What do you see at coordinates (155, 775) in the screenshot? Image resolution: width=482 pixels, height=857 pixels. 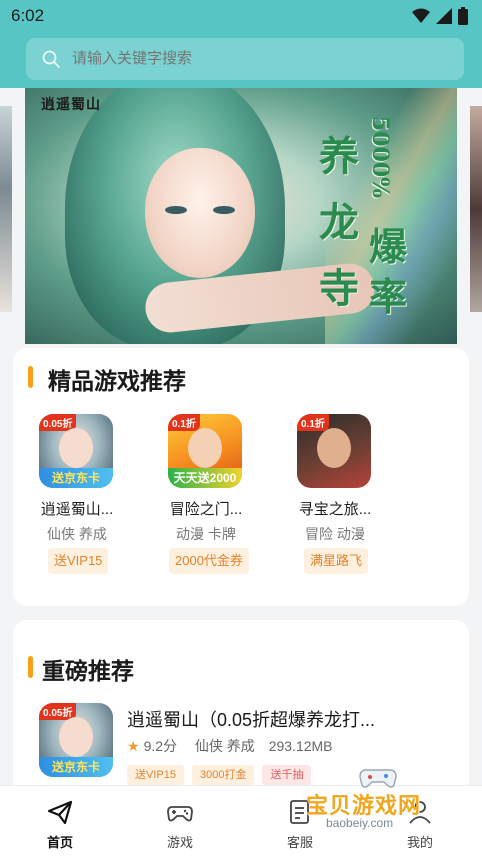 I see `game-label: 送VIP15` at bounding box center [155, 775].